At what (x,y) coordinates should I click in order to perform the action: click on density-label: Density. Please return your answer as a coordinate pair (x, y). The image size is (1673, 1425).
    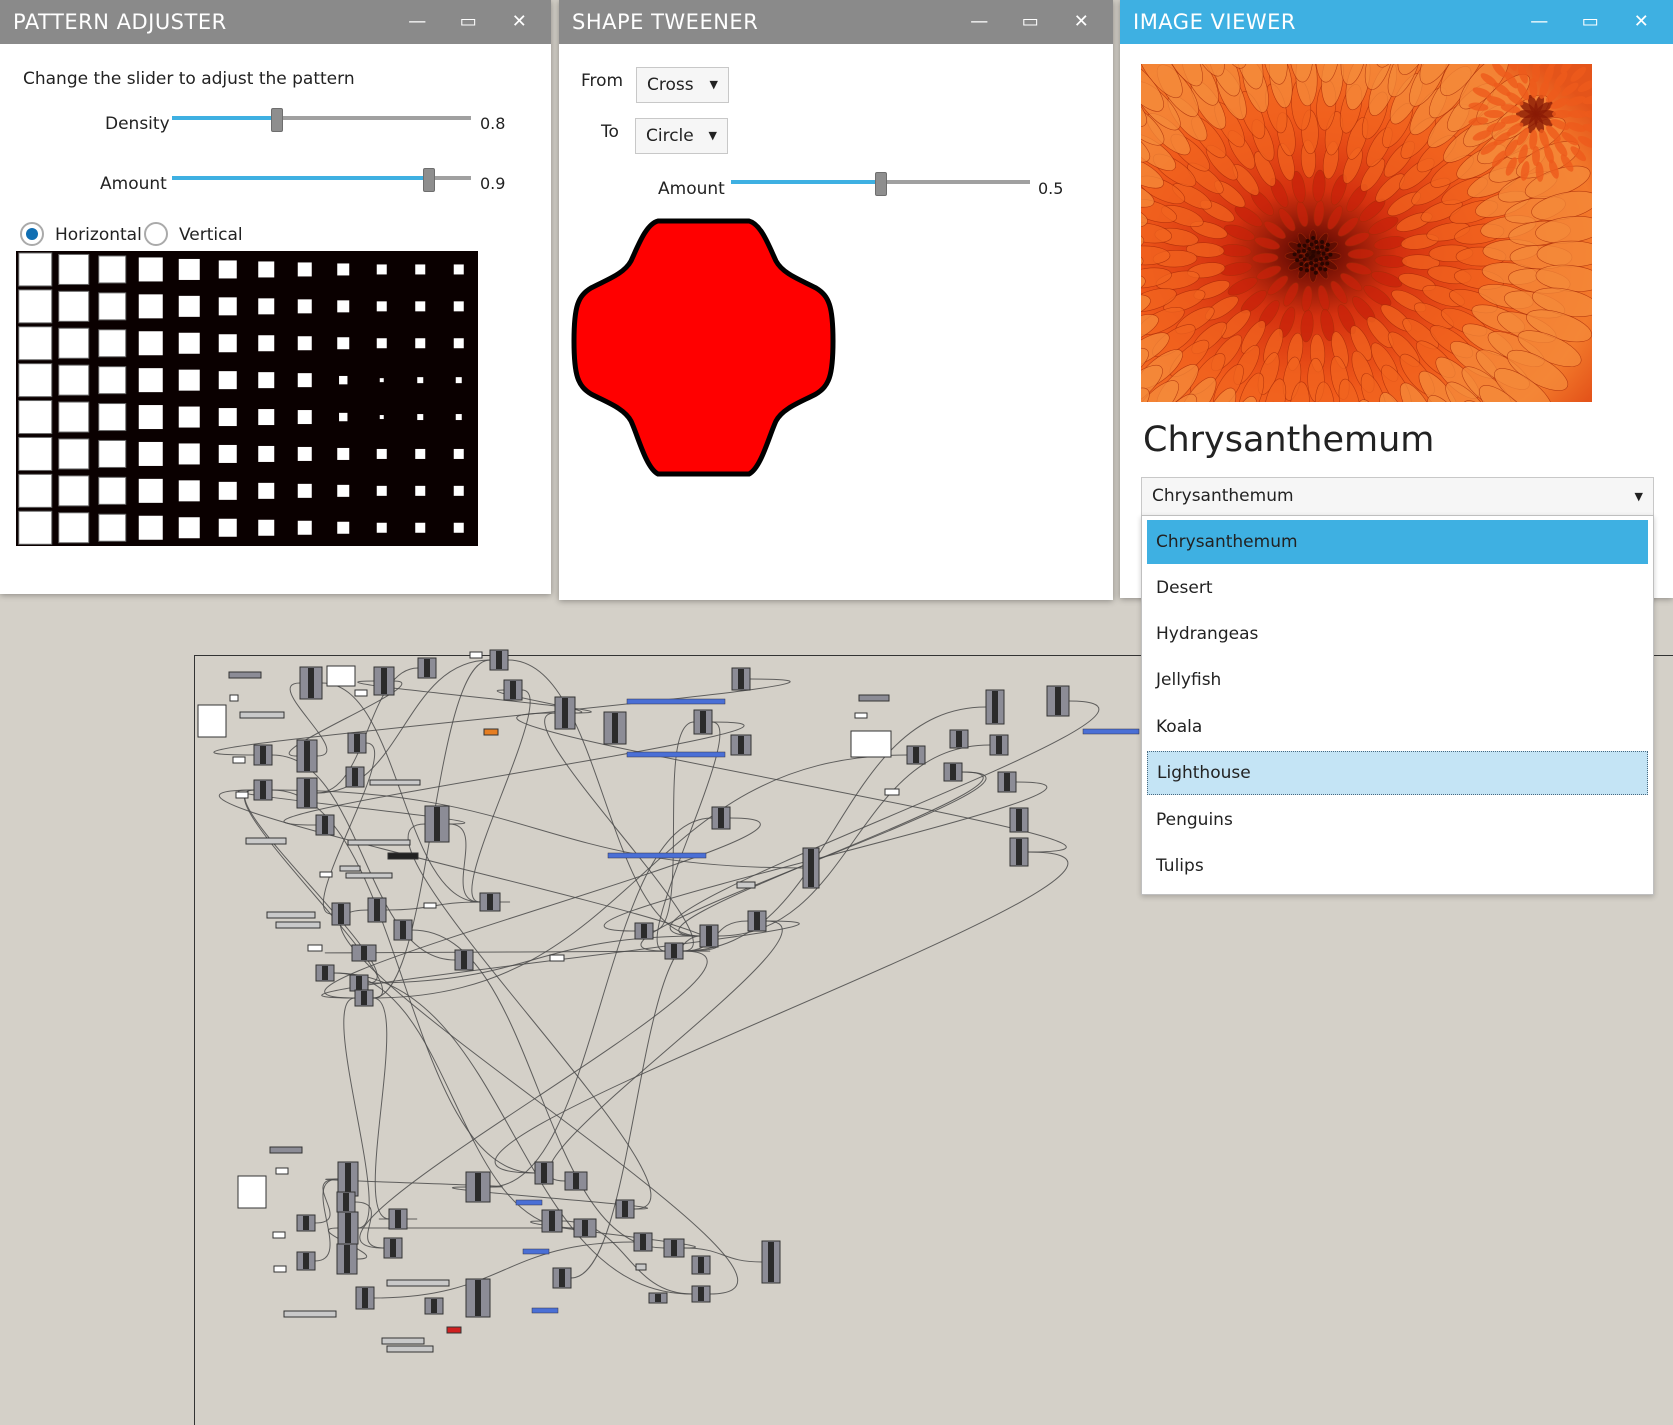
    Looking at the image, I should click on (137, 124).